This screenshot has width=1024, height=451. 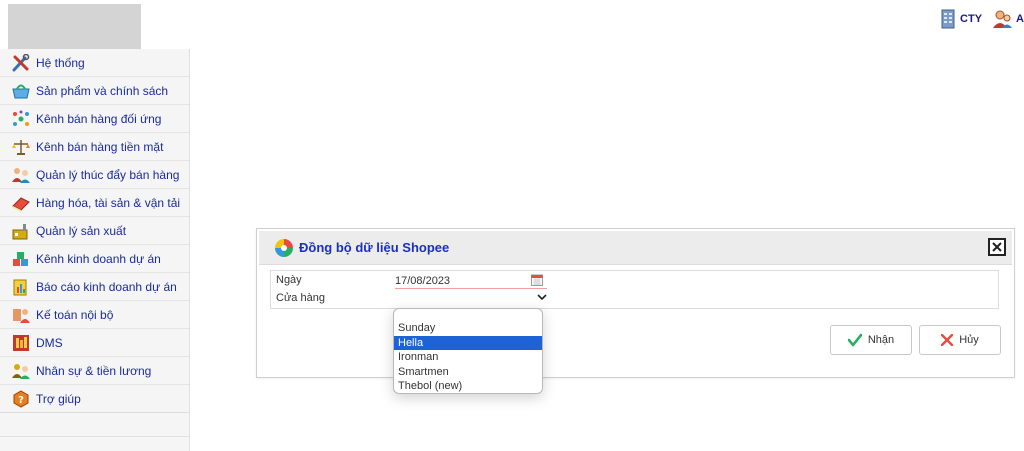 I want to click on help-icon: ?, so click(x=21, y=399).